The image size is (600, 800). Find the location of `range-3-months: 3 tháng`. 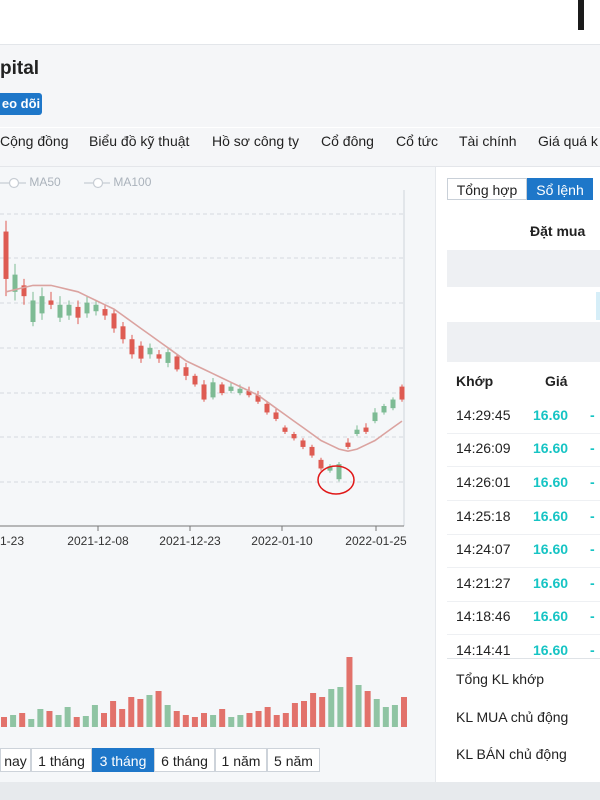

range-3-months: 3 tháng is located at coordinates (123, 760).